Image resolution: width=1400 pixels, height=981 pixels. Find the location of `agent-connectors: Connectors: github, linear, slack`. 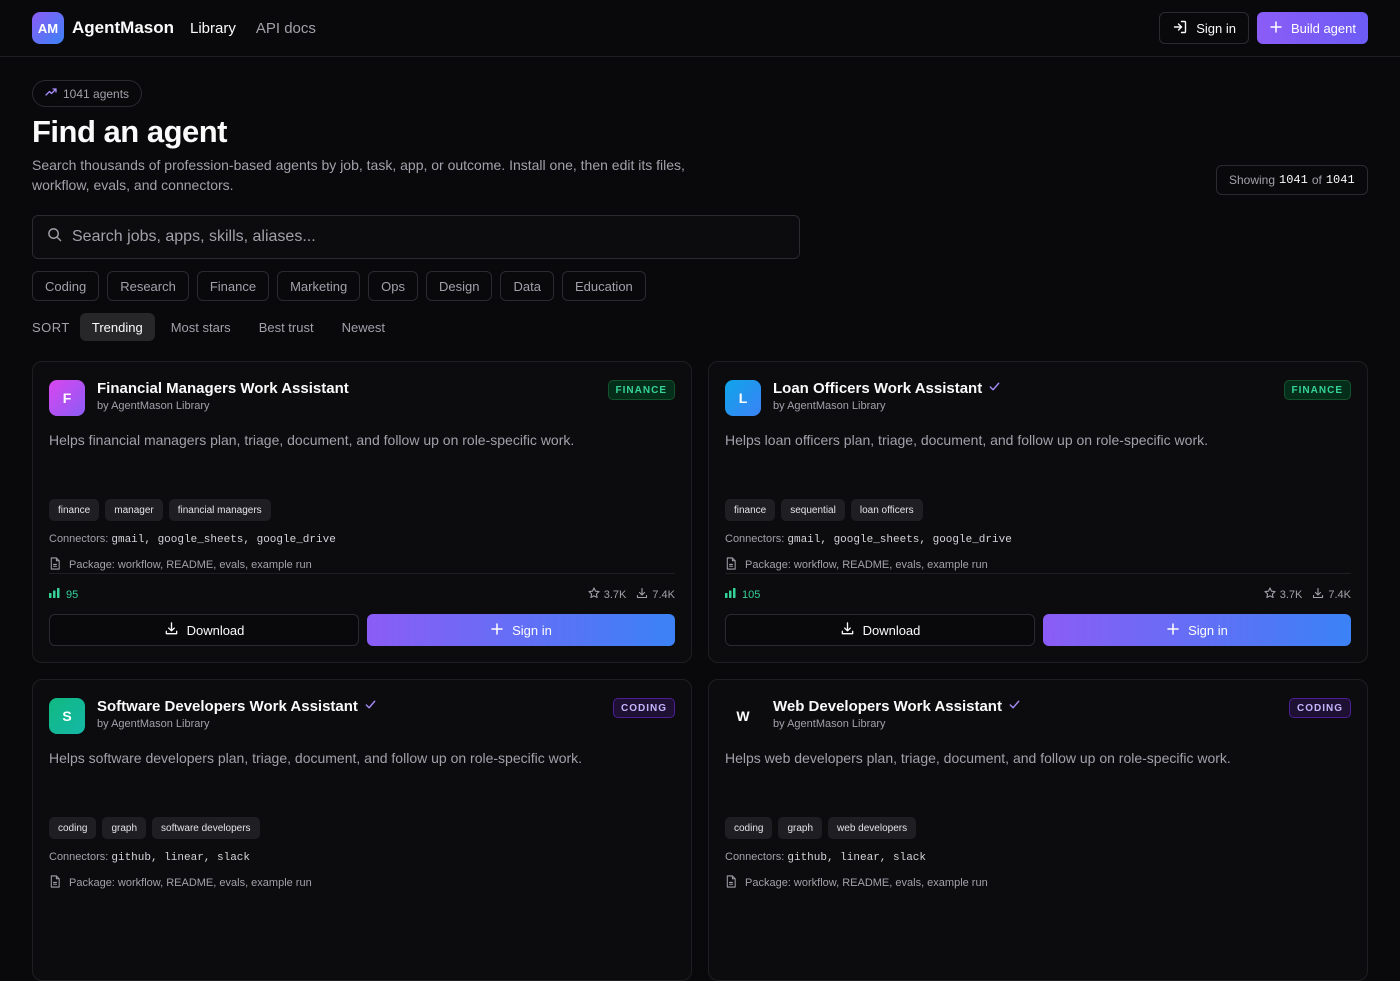

agent-connectors: Connectors: github, linear, slack is located at coordinates (825, 857).